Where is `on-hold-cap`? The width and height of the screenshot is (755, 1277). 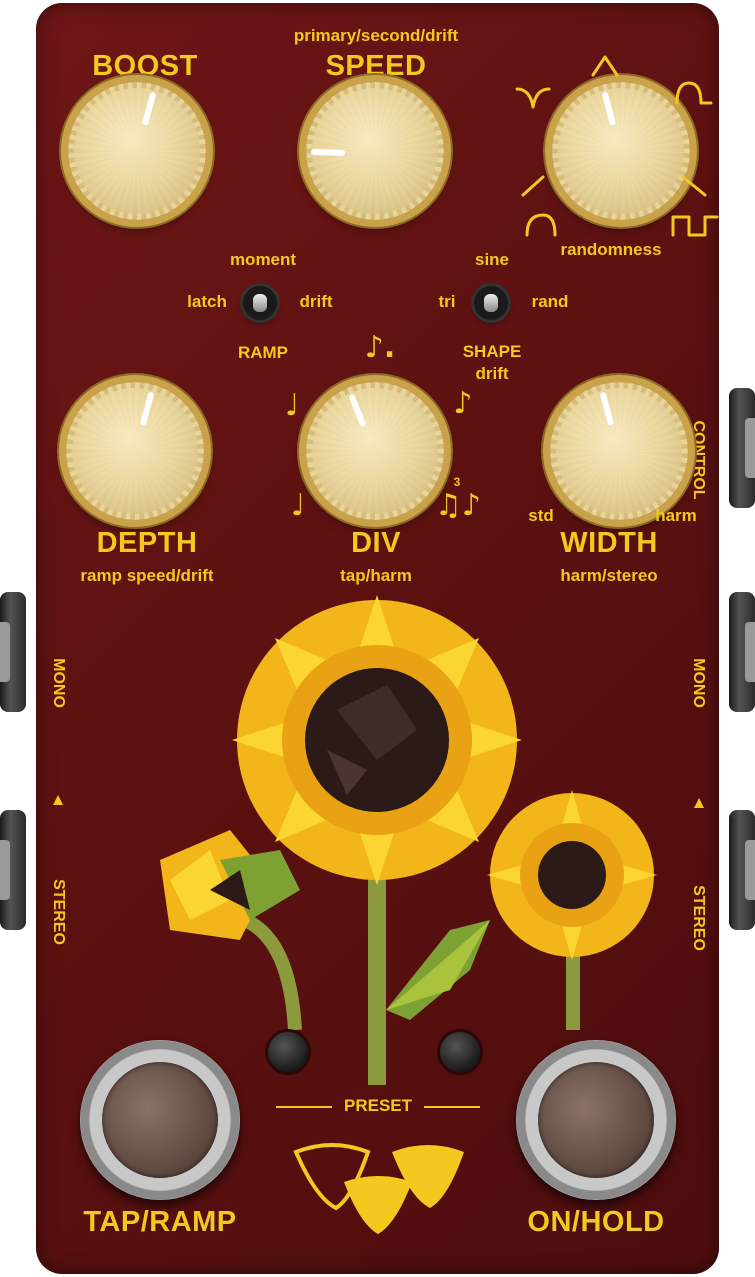
on-hold-cap is located at coordinates (596, 1120).